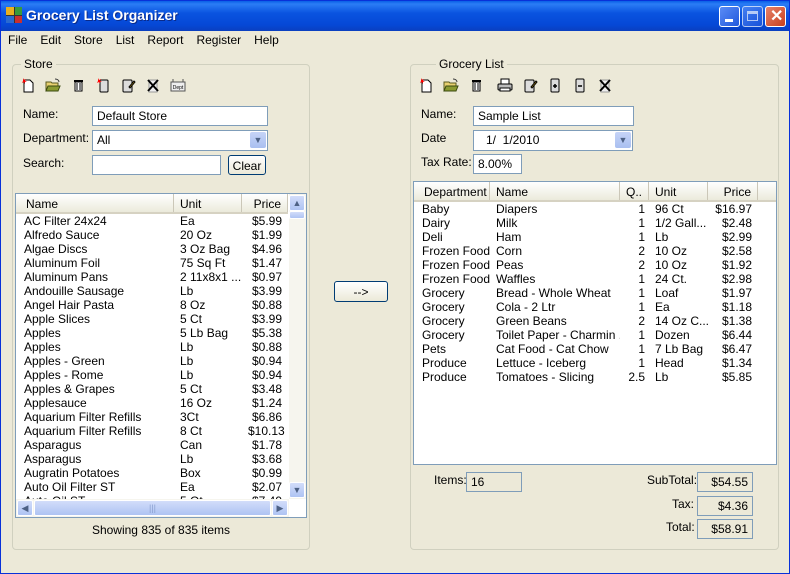 This screenshot has height=574, width=790. What do you see at coordinates (156, 165) in the screenshot?
I see `search-input` at bounding box center [156, 165].